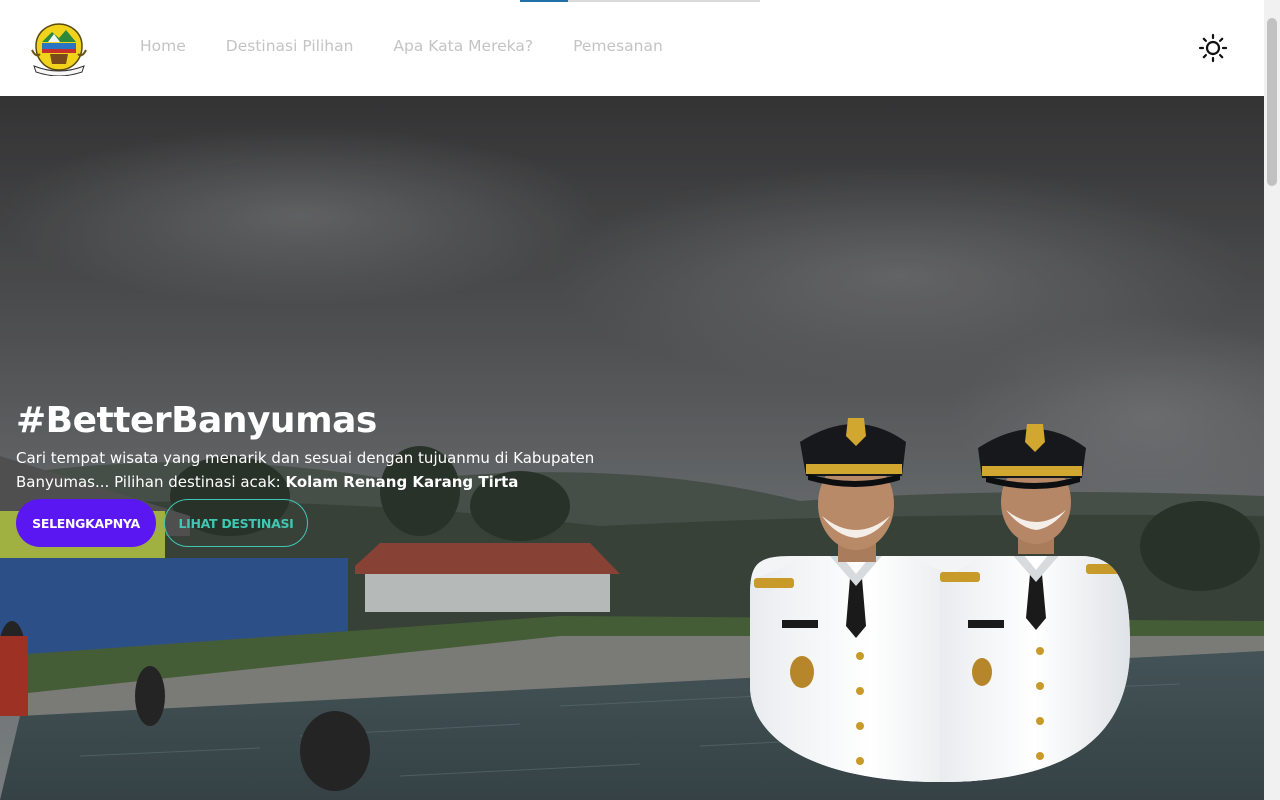 The image size is (1280, 800). Describe the element at coordinates (1272, 400) in the screenshot. I see `page-scrollbar` at that location.